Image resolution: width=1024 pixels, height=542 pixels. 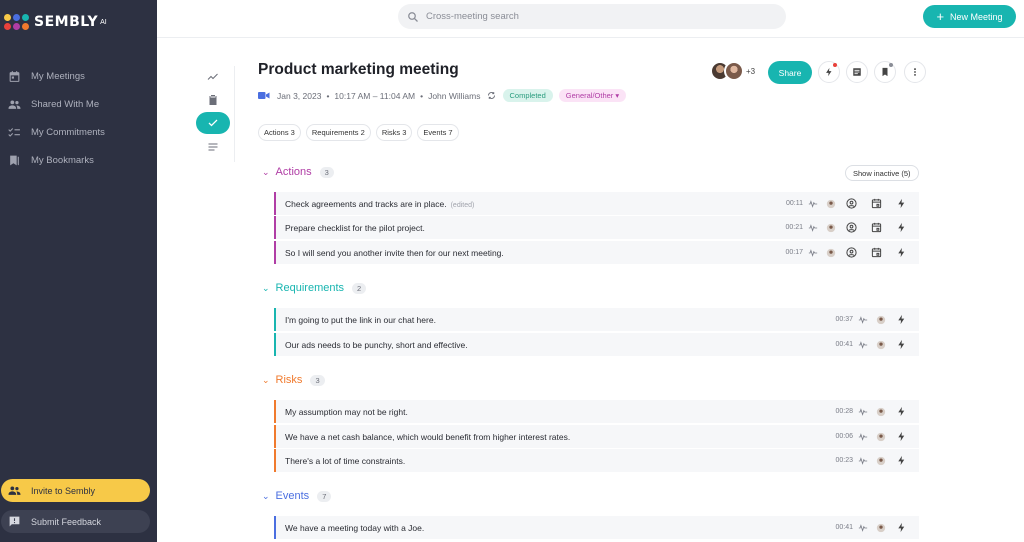 I want to click on analytics-tab, so click(x=213, y=77).